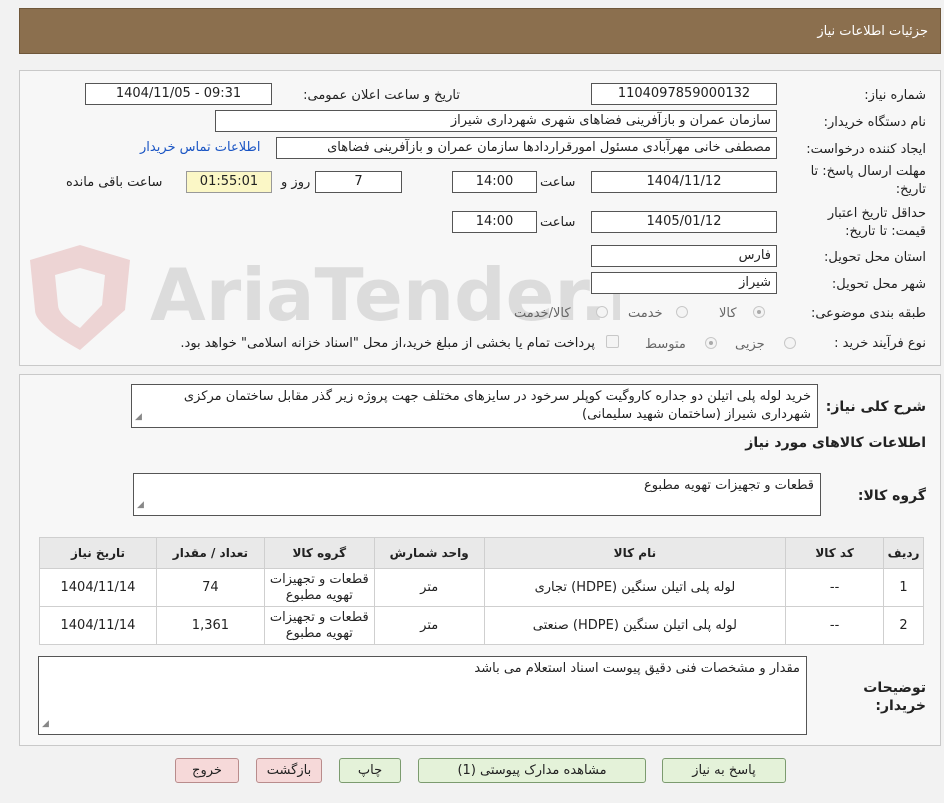 The width and height of the screenshot is (944, 803). Describe the element at coordinates (910, 189) in the screenshot. I see `deadline-label-2: تاریخ:` at that location.